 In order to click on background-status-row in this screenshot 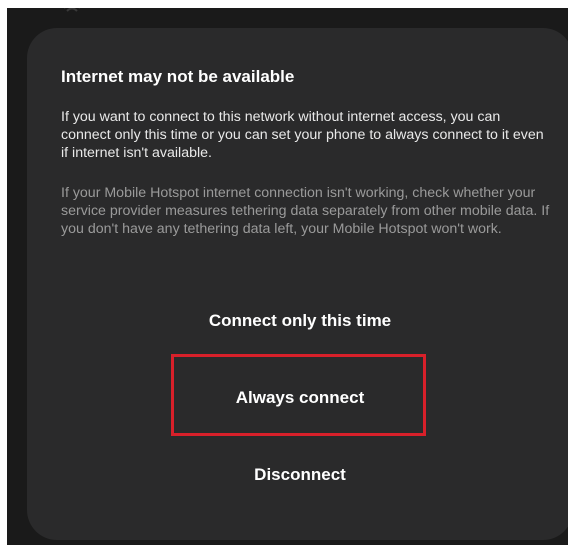, I will do `click(143, 12)`.